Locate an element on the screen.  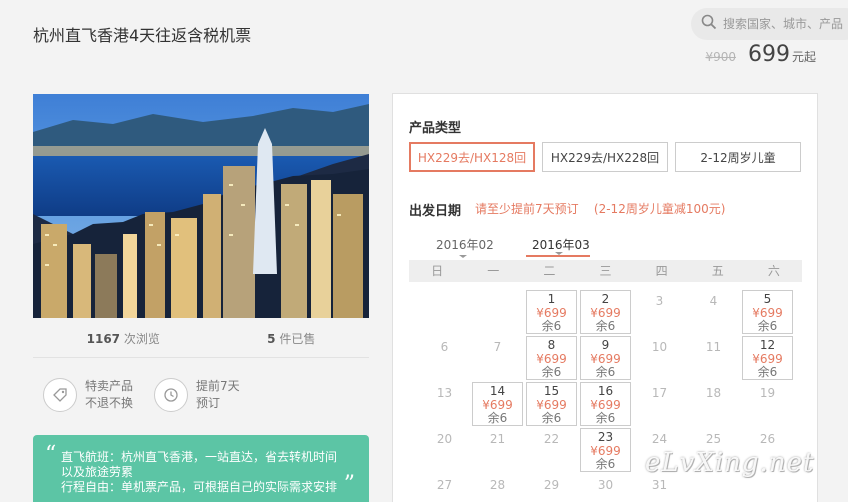
feature-special-text: 特卖产品 不退不换 is located at coordinates (109, 395).